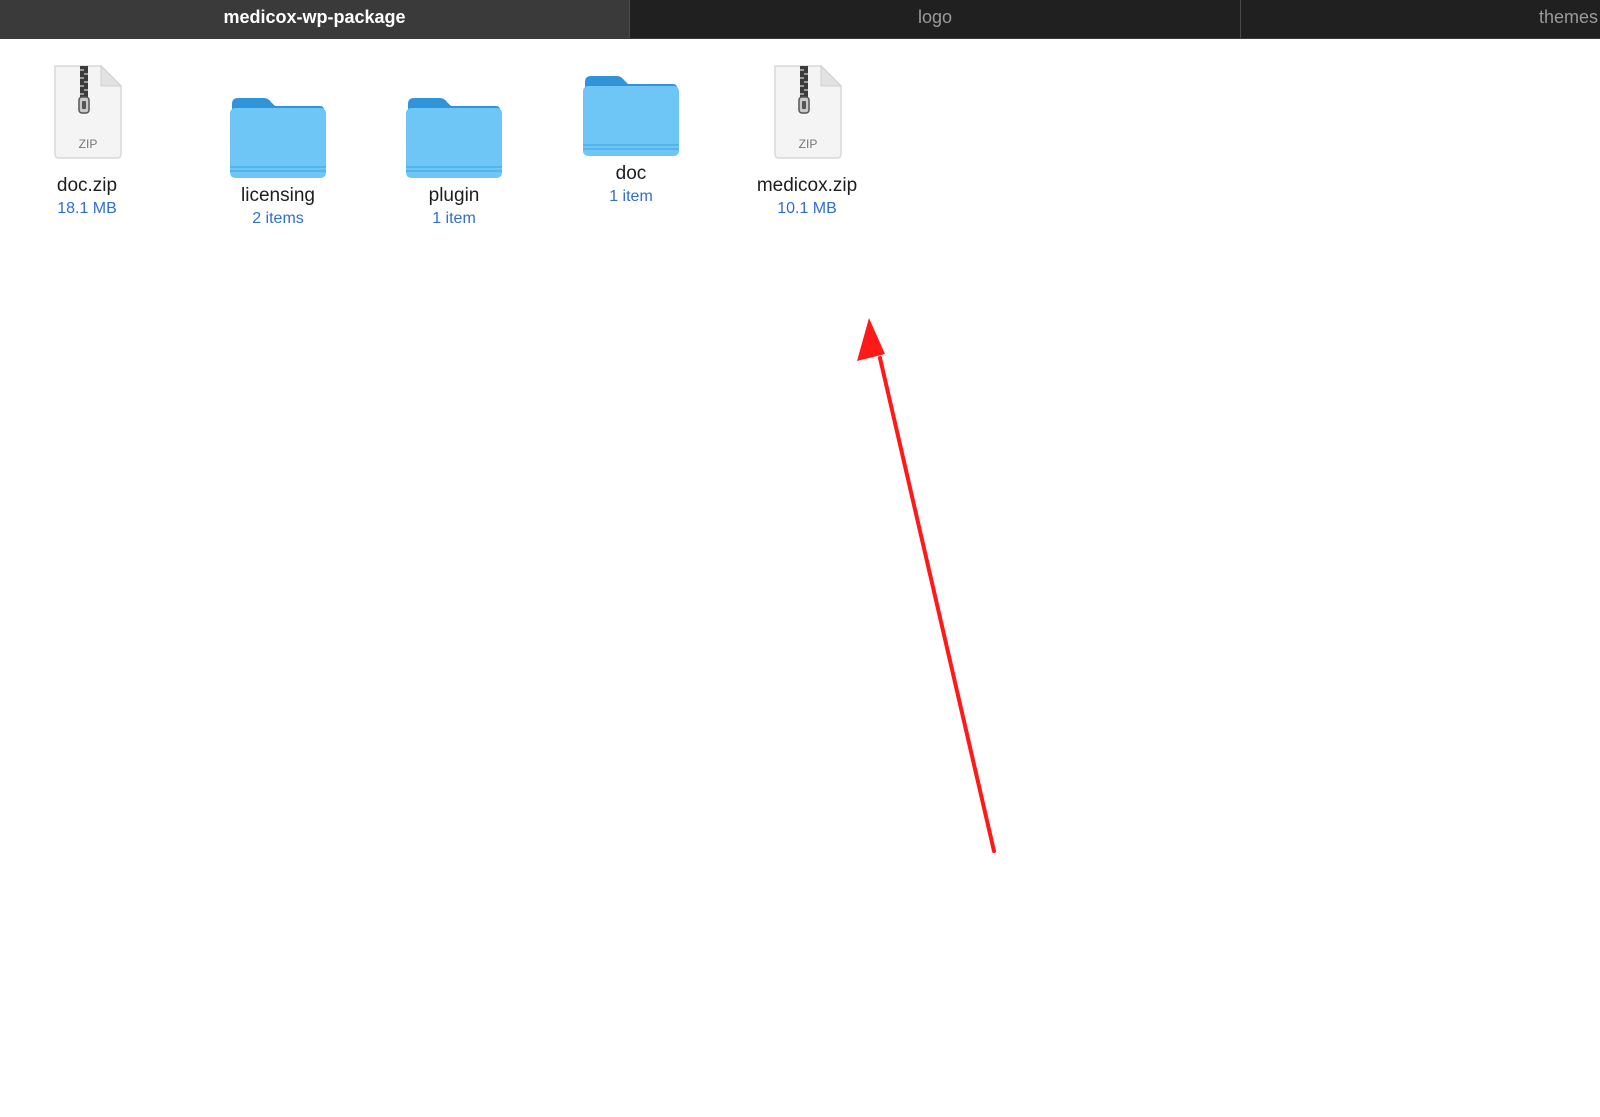  I want to click on tab-bar: medicox-wp-package logo themes, so click(800, 19).